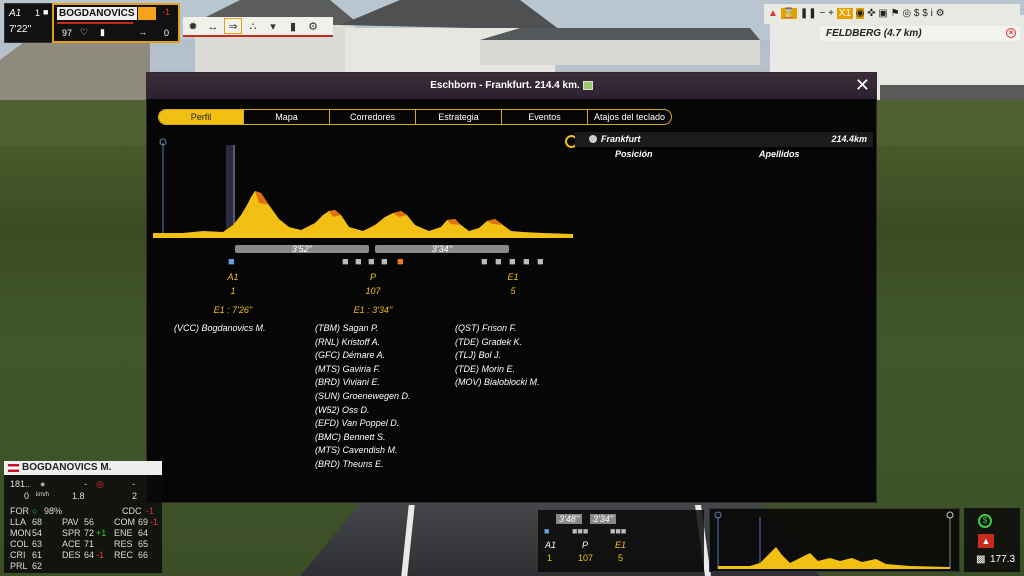  Describe the element at coordinates (779, 154) in the screenshot. I see `col-name: Apellidos` at that location.